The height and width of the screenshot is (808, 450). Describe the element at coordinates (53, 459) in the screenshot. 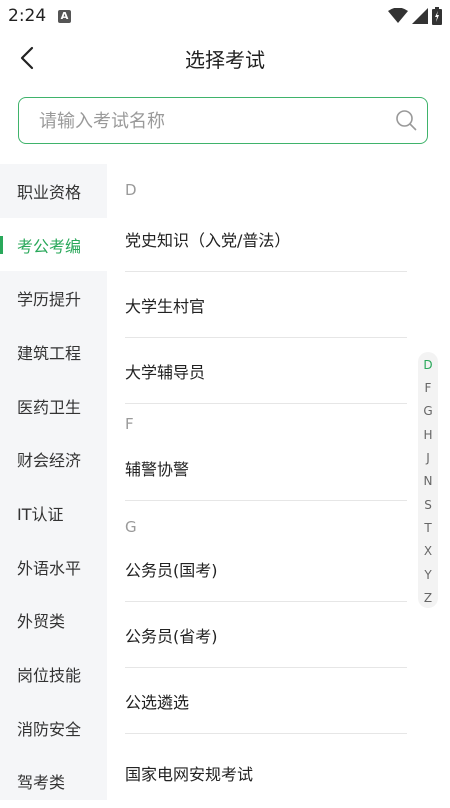

I see `sidebar-item-caihui: 财会经济` at that location.